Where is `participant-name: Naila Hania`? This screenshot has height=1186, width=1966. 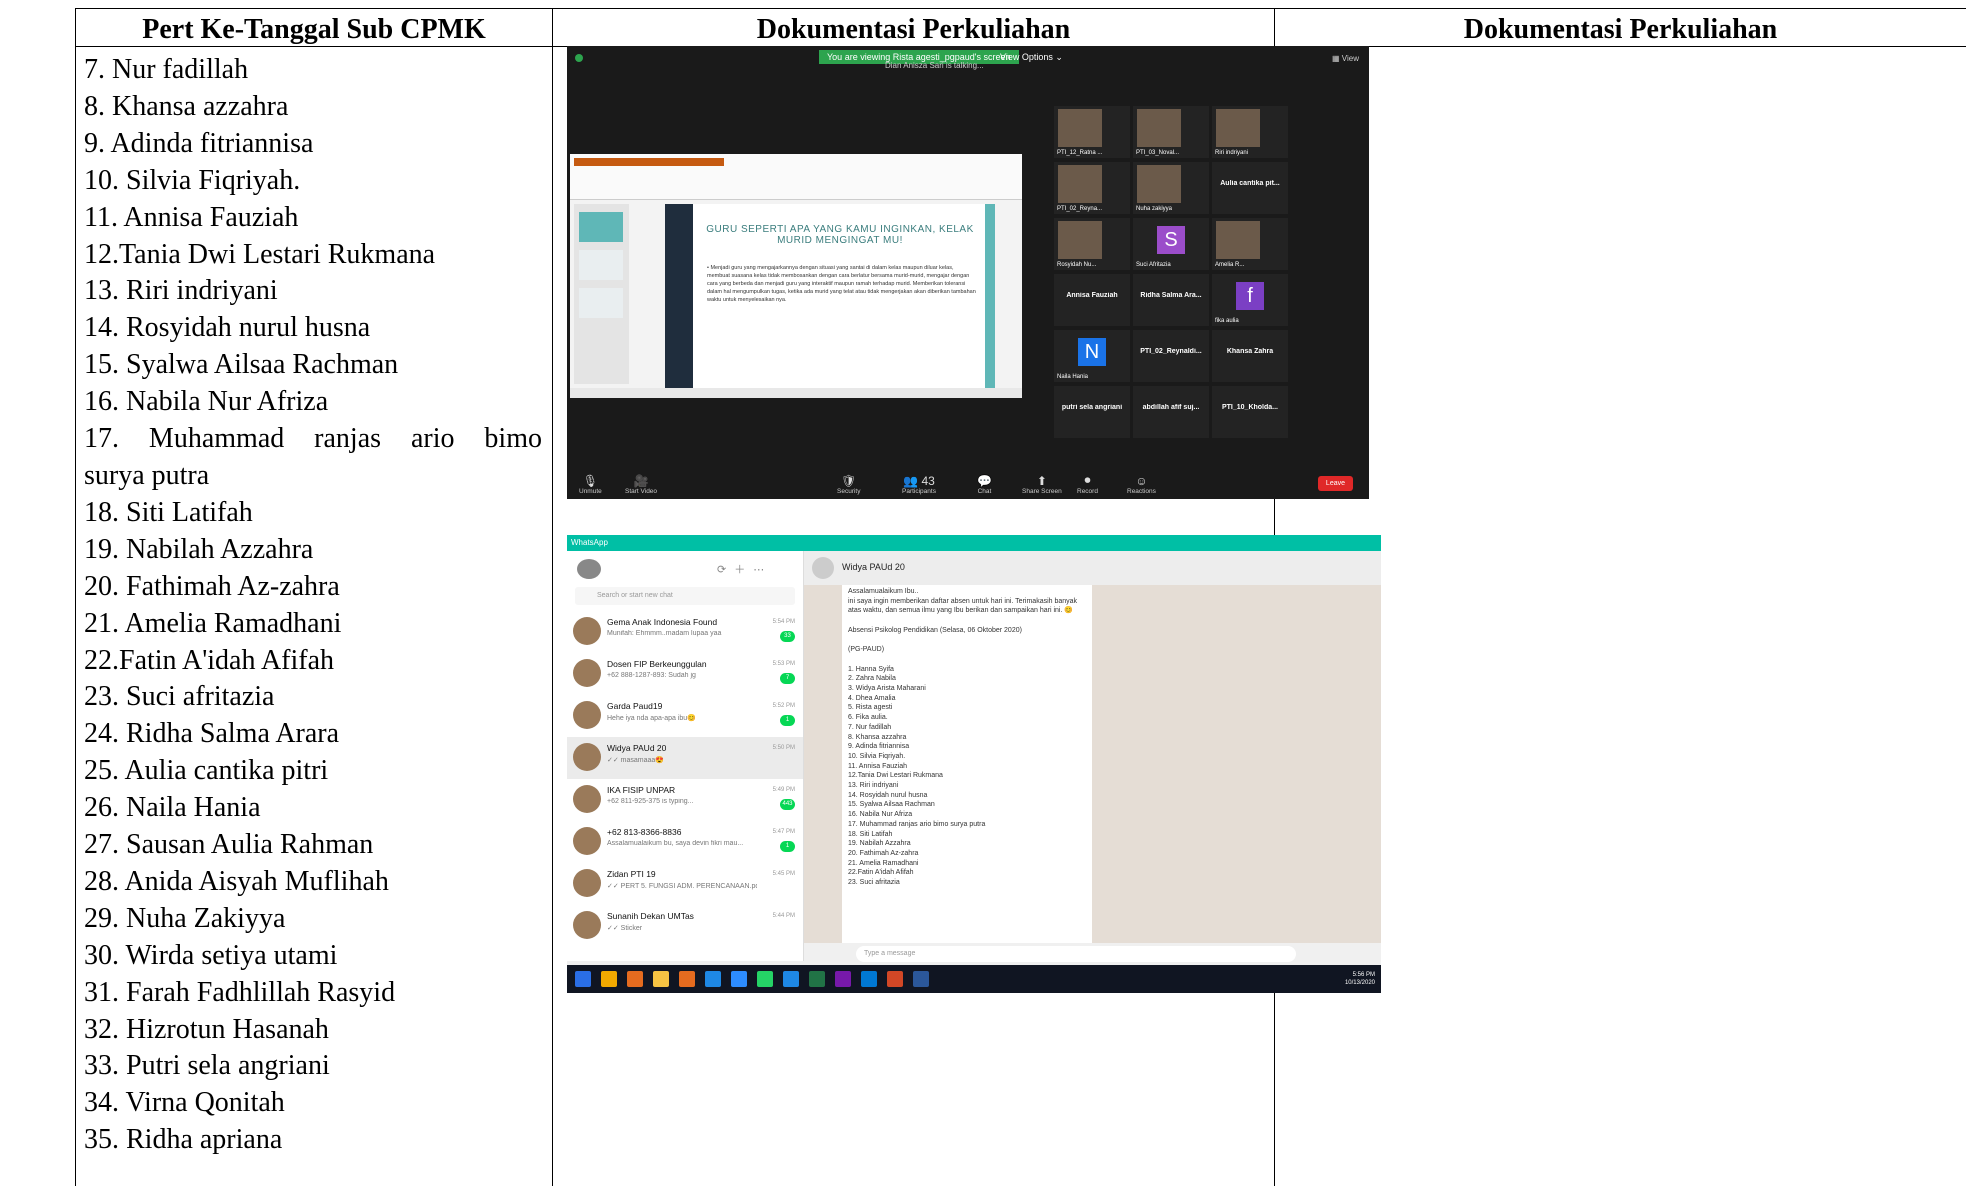 participant-name: Naila Hania is located at coordinates (1073, 377).